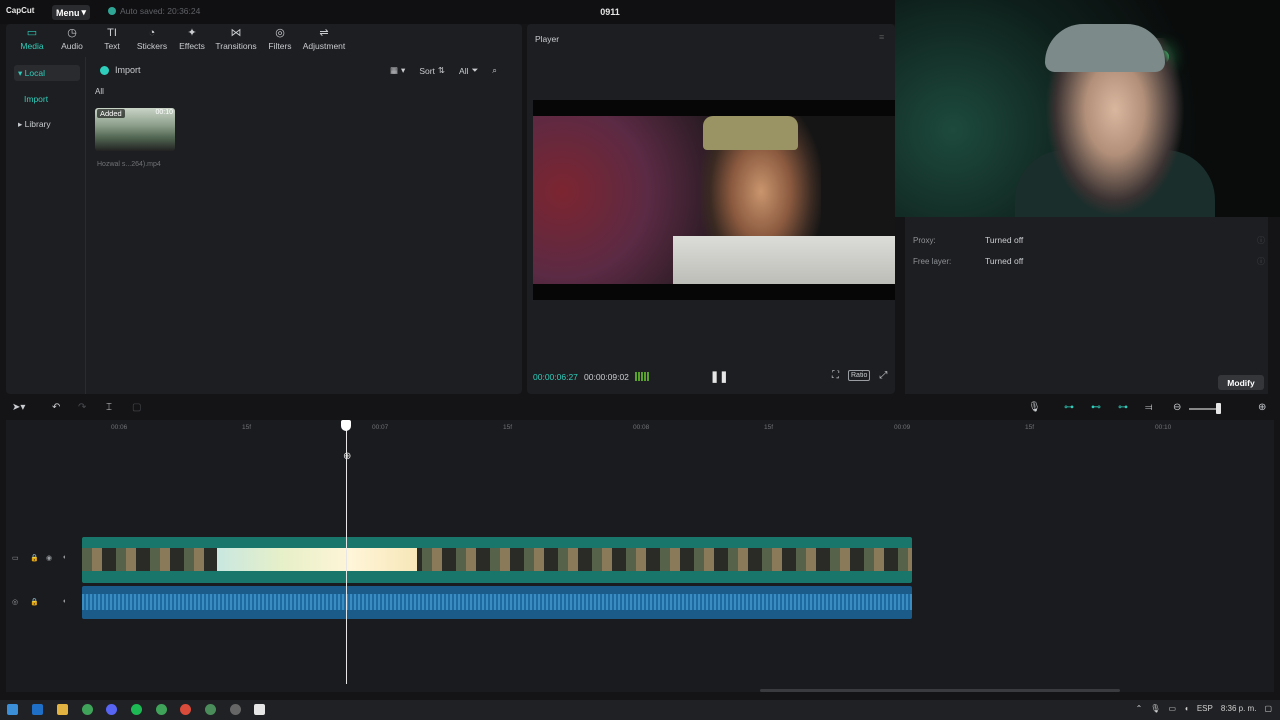  What do you see at coordinates (56, 407) in the screenshot?
I see `undo-icon: ↶` at bounding box center [56, 407].